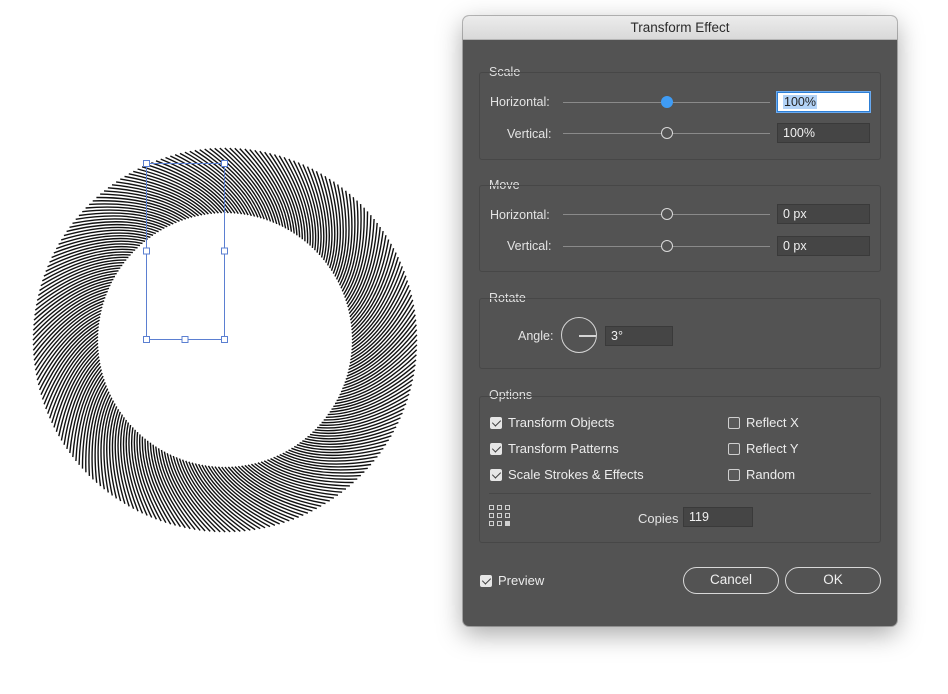  I want to click on preview-checkbox: Preview, so click(512, 580).